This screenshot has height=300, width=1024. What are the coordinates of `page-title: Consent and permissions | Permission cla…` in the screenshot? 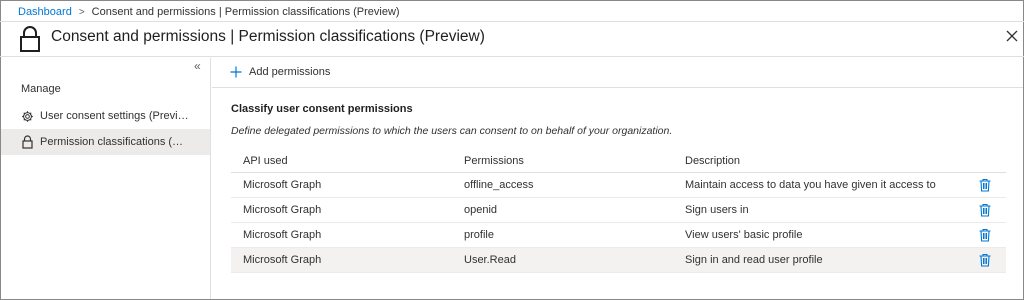 It's located at (268, 36).